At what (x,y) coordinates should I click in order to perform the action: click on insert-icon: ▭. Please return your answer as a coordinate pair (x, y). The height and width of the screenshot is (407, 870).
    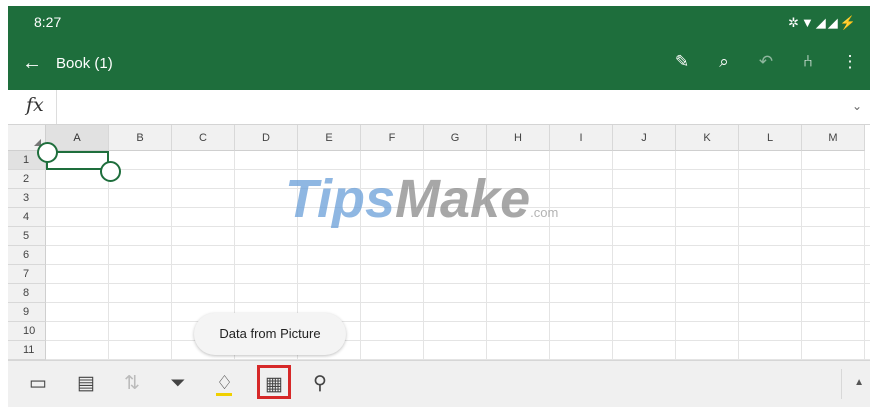
    Looking at the image, I should click on (38, 384).